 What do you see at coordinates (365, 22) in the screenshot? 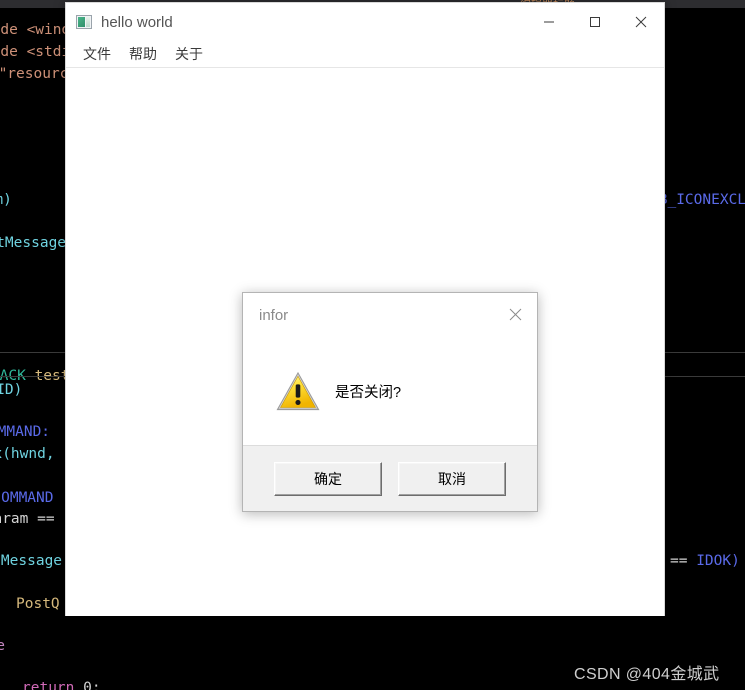
I see `app-titlebar: hello world` at bounding box center [365, 22].